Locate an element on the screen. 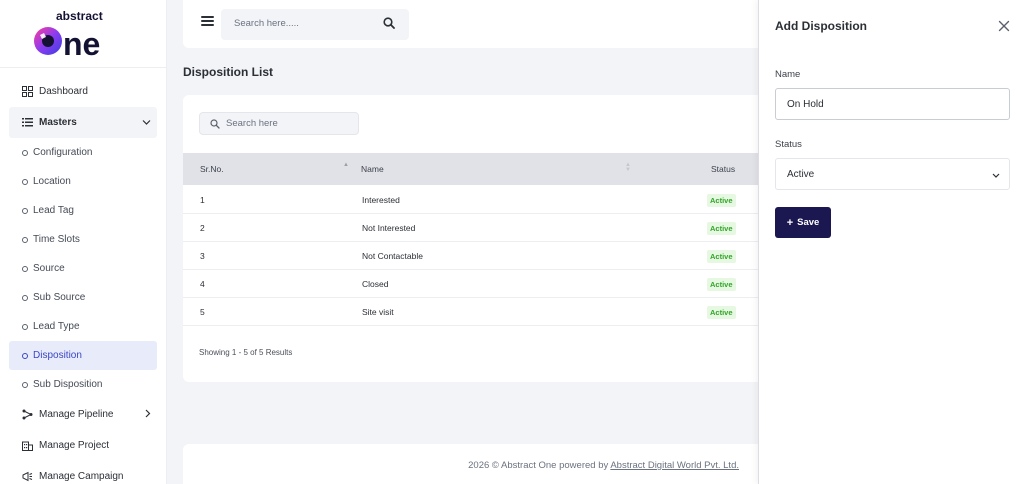 Image resolution: width=1024 pixels, height=484 pixels. hamburger-menu-icon is located at coordinates (207, 21).